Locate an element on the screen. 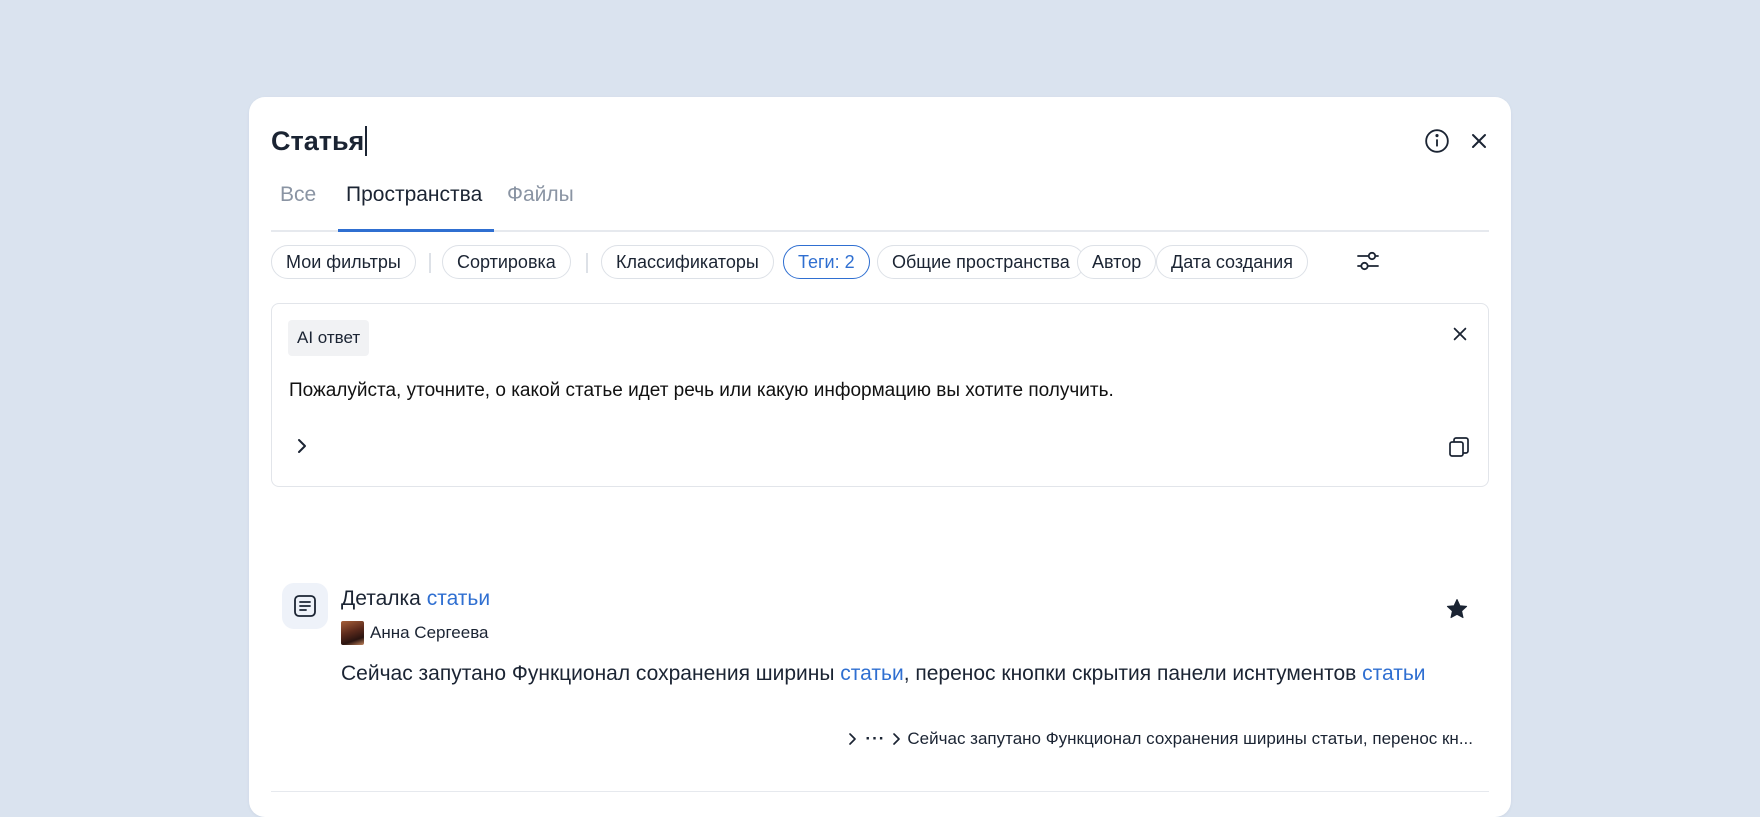  result-author: Анна Сергеева is located at coordinates (415, 633).